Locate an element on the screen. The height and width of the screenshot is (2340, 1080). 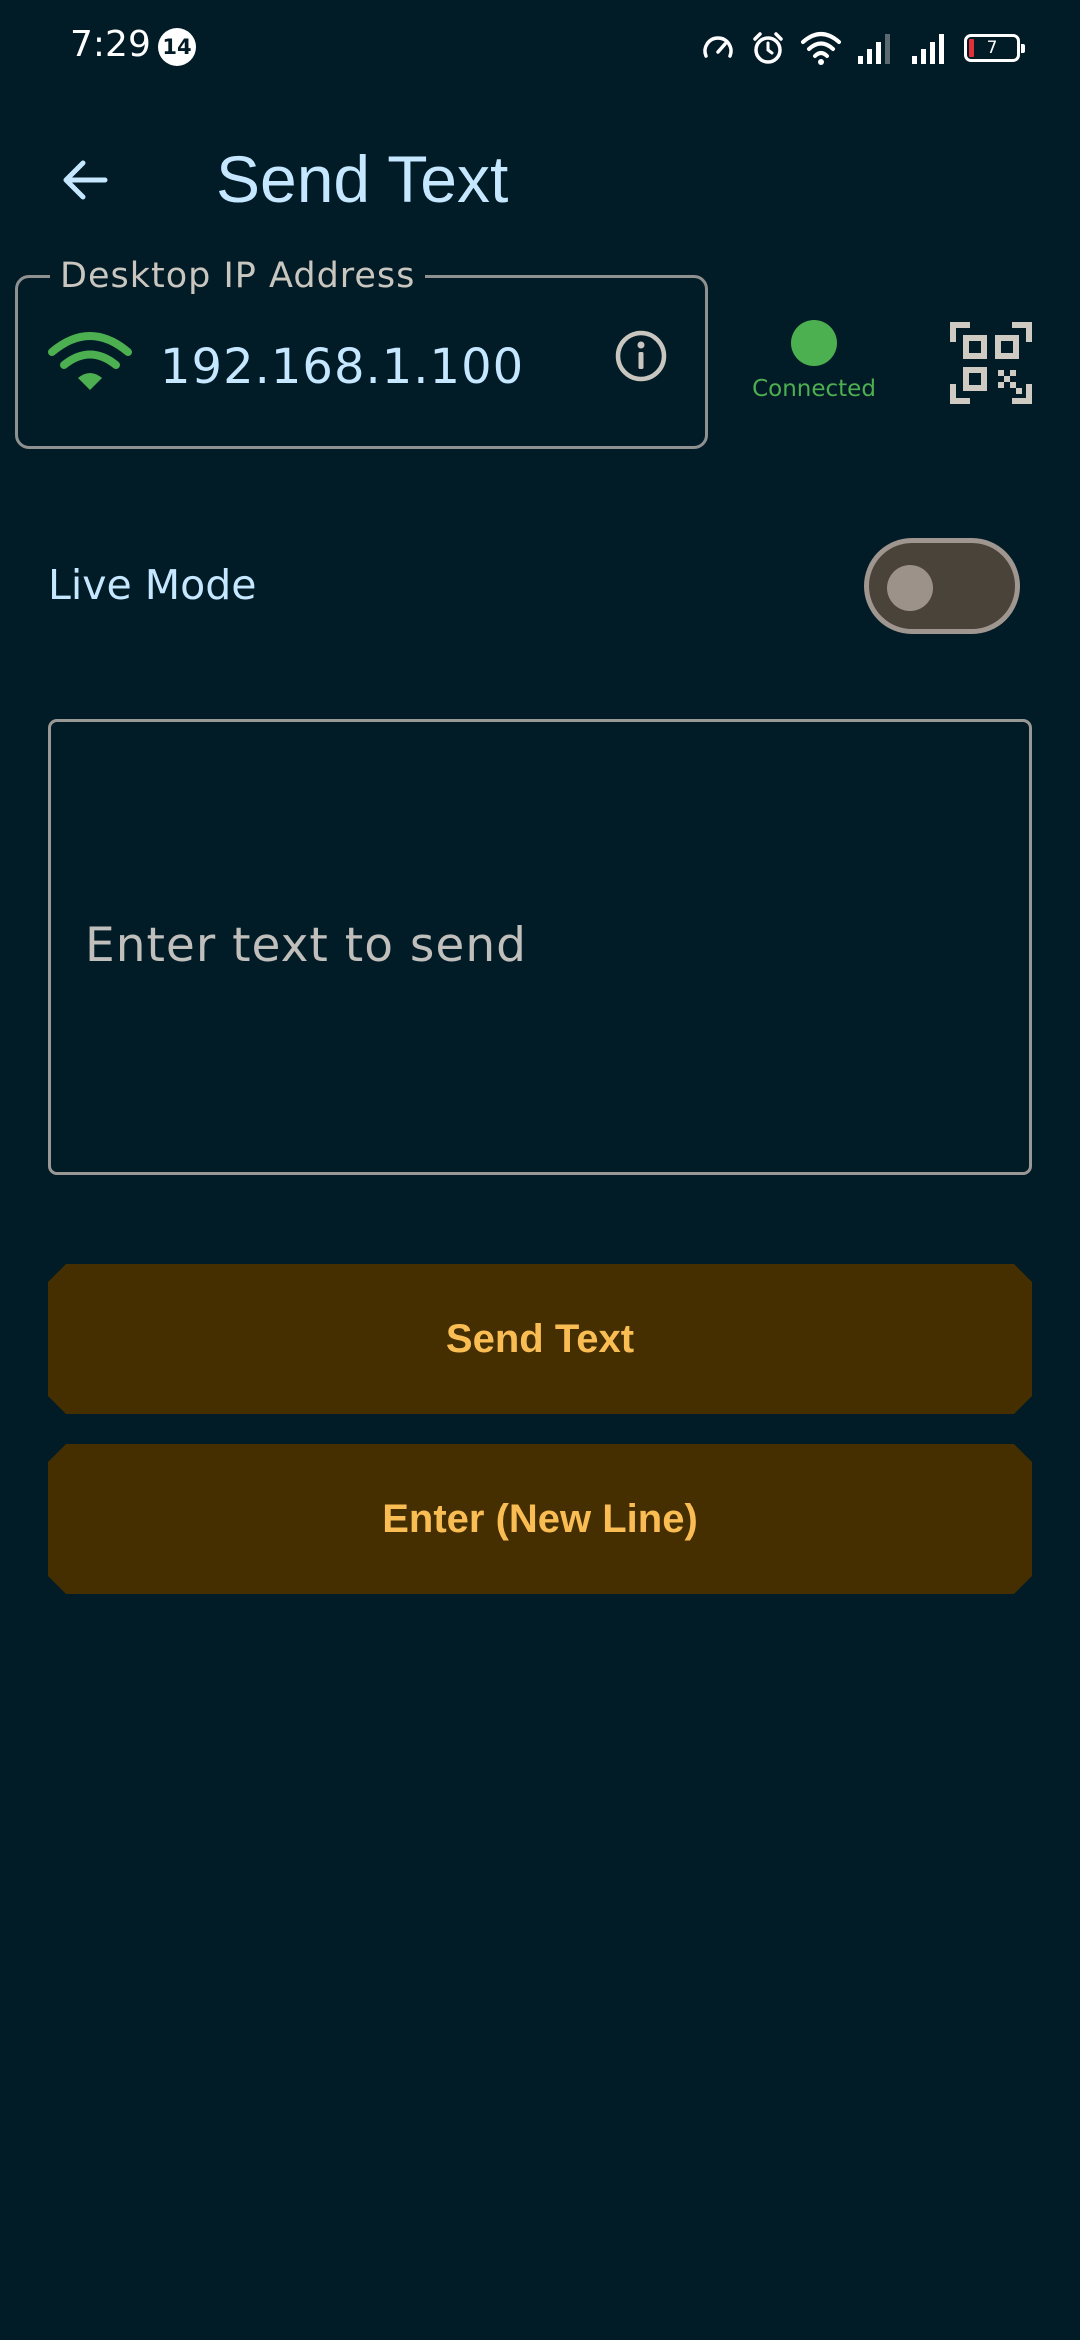
status-icons: 7 is located at coordinates (862, 48).